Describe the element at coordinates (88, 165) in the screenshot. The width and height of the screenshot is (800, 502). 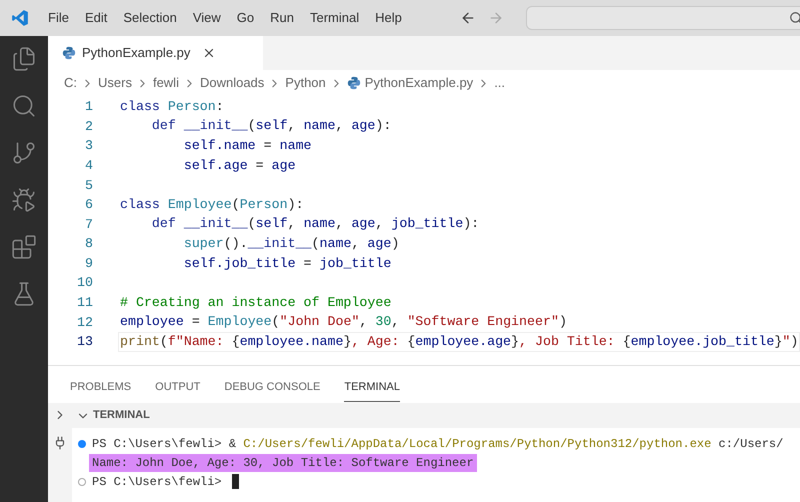
I see `line-number: 4` at that location.